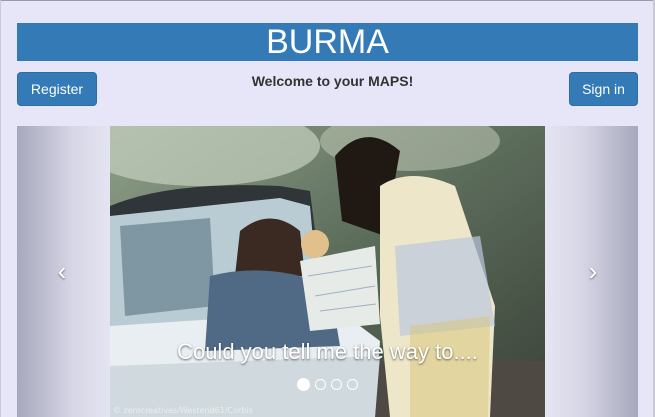 This screenshot has height=417, width=655. What do you see at coordinates (57, 89) in the screenshot?
I see `register-button: Register` at bounding box center [57, 89].